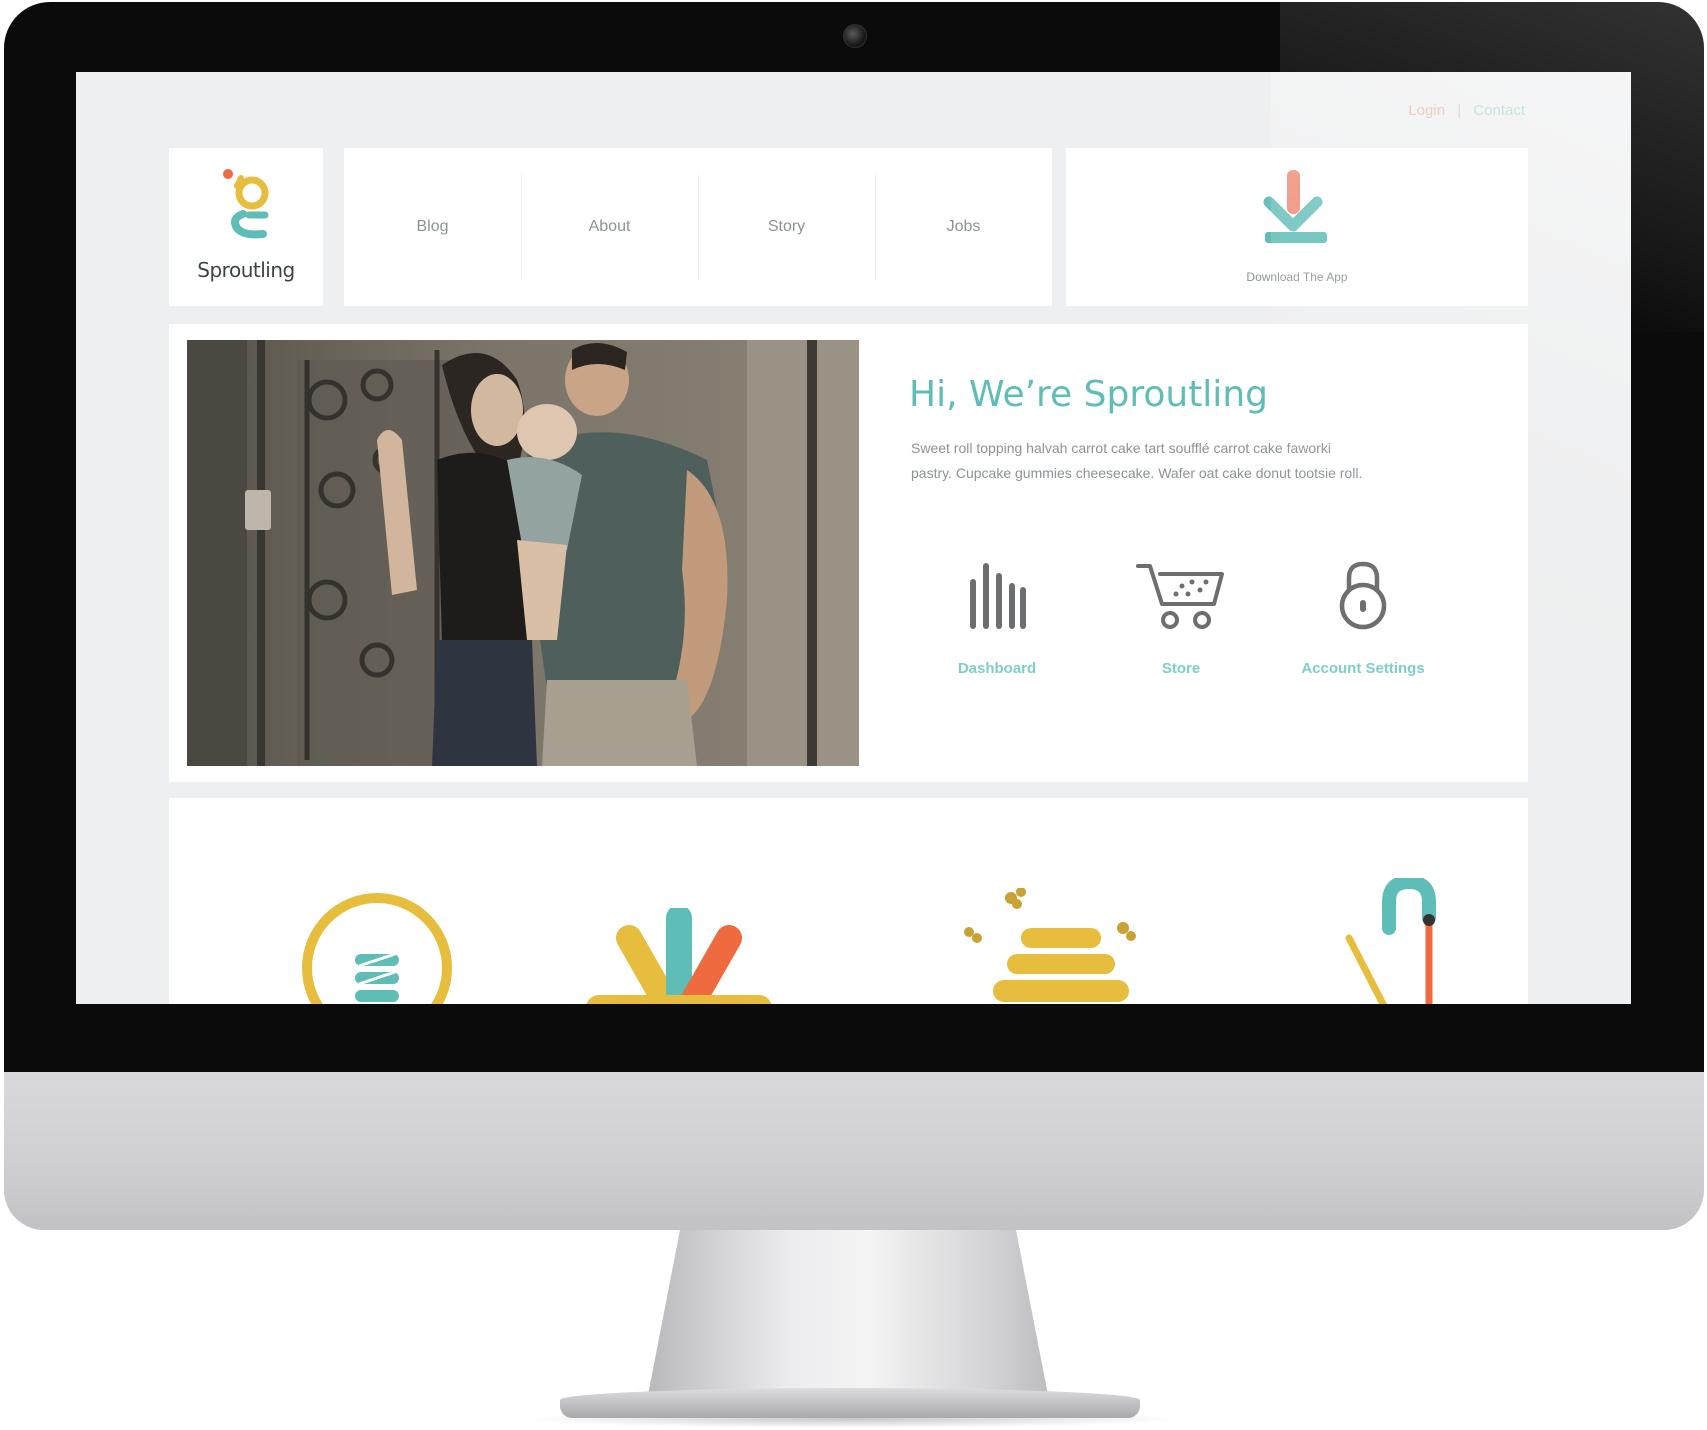 The height and width of the screenshot is (1430, 1707). I want to click on logo-panel: Sproutling, so click(246, 227).